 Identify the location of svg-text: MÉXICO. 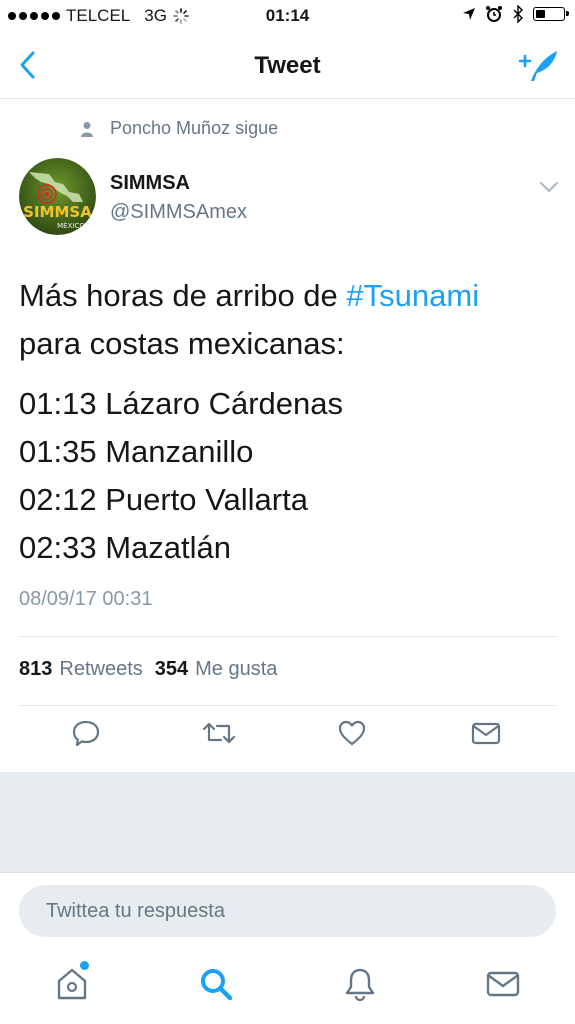
(71, 225).